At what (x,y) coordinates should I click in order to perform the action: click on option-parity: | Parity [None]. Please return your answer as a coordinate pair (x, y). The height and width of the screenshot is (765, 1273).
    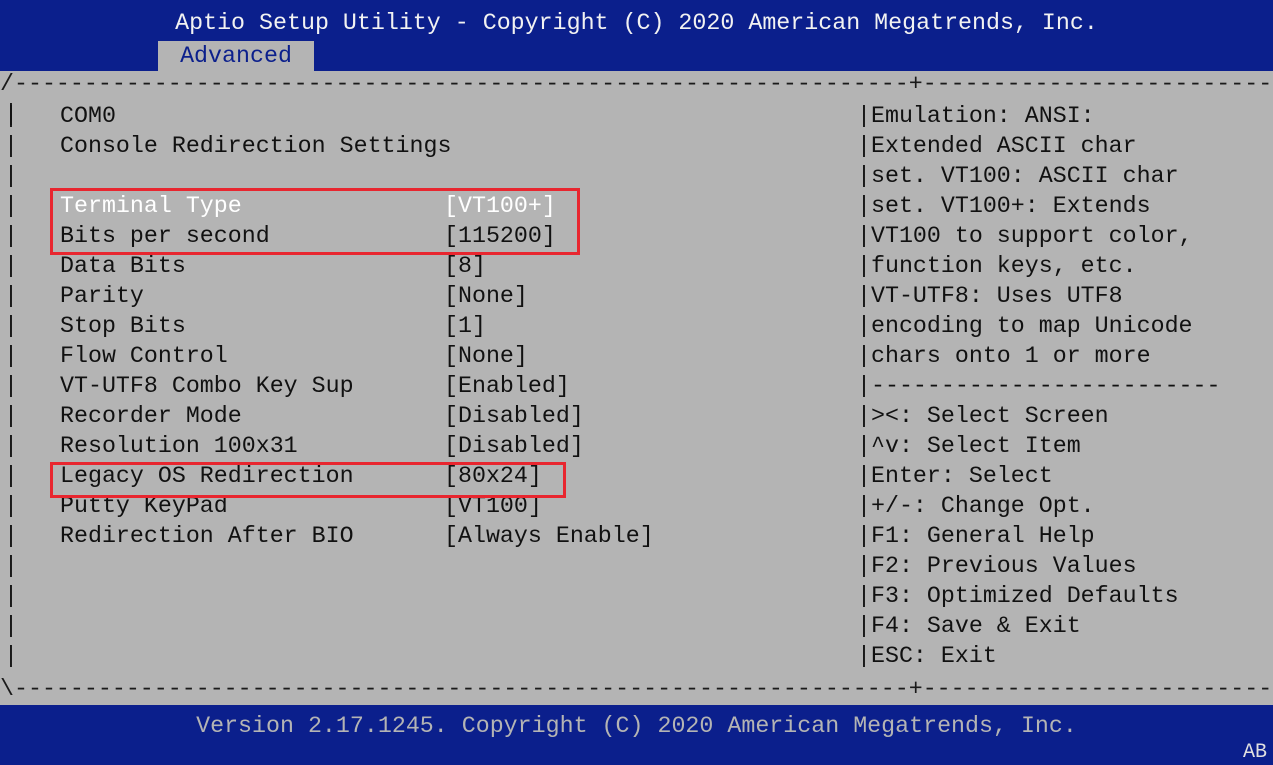
    Looking at the image, I should click on (427, 296).